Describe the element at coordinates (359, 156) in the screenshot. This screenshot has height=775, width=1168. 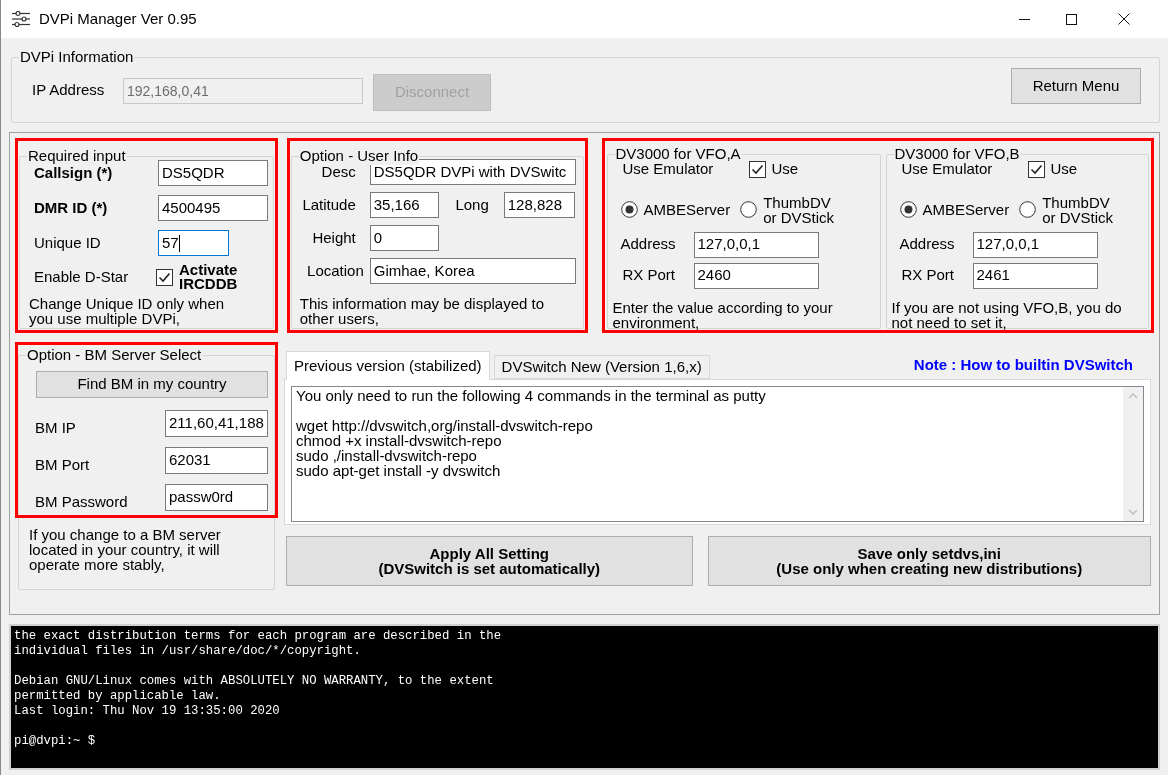
I see `group-title: Option - User Info` at that location.